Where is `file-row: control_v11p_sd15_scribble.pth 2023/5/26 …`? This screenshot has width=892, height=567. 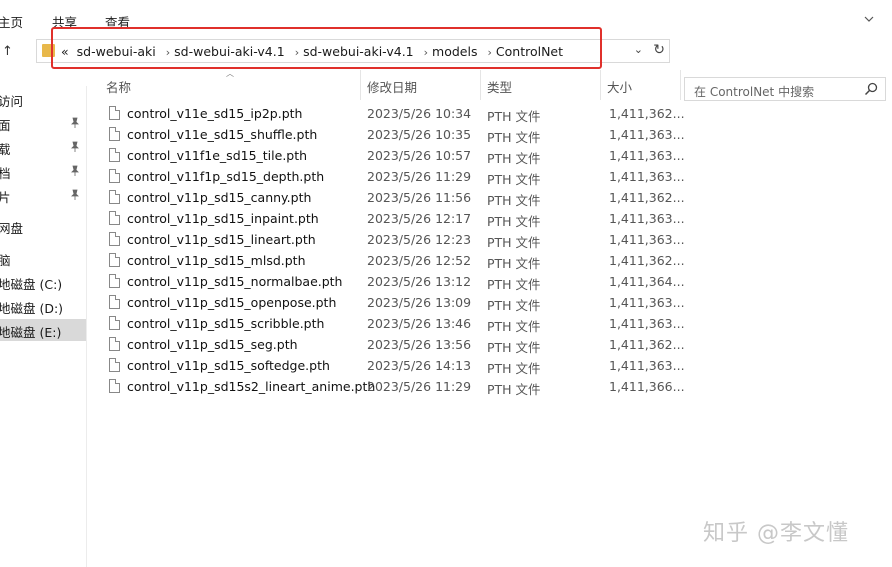 file-row: control_v11p_sd15_scribble.pth 2023/5/26 … is located at coordinates (392, 324).